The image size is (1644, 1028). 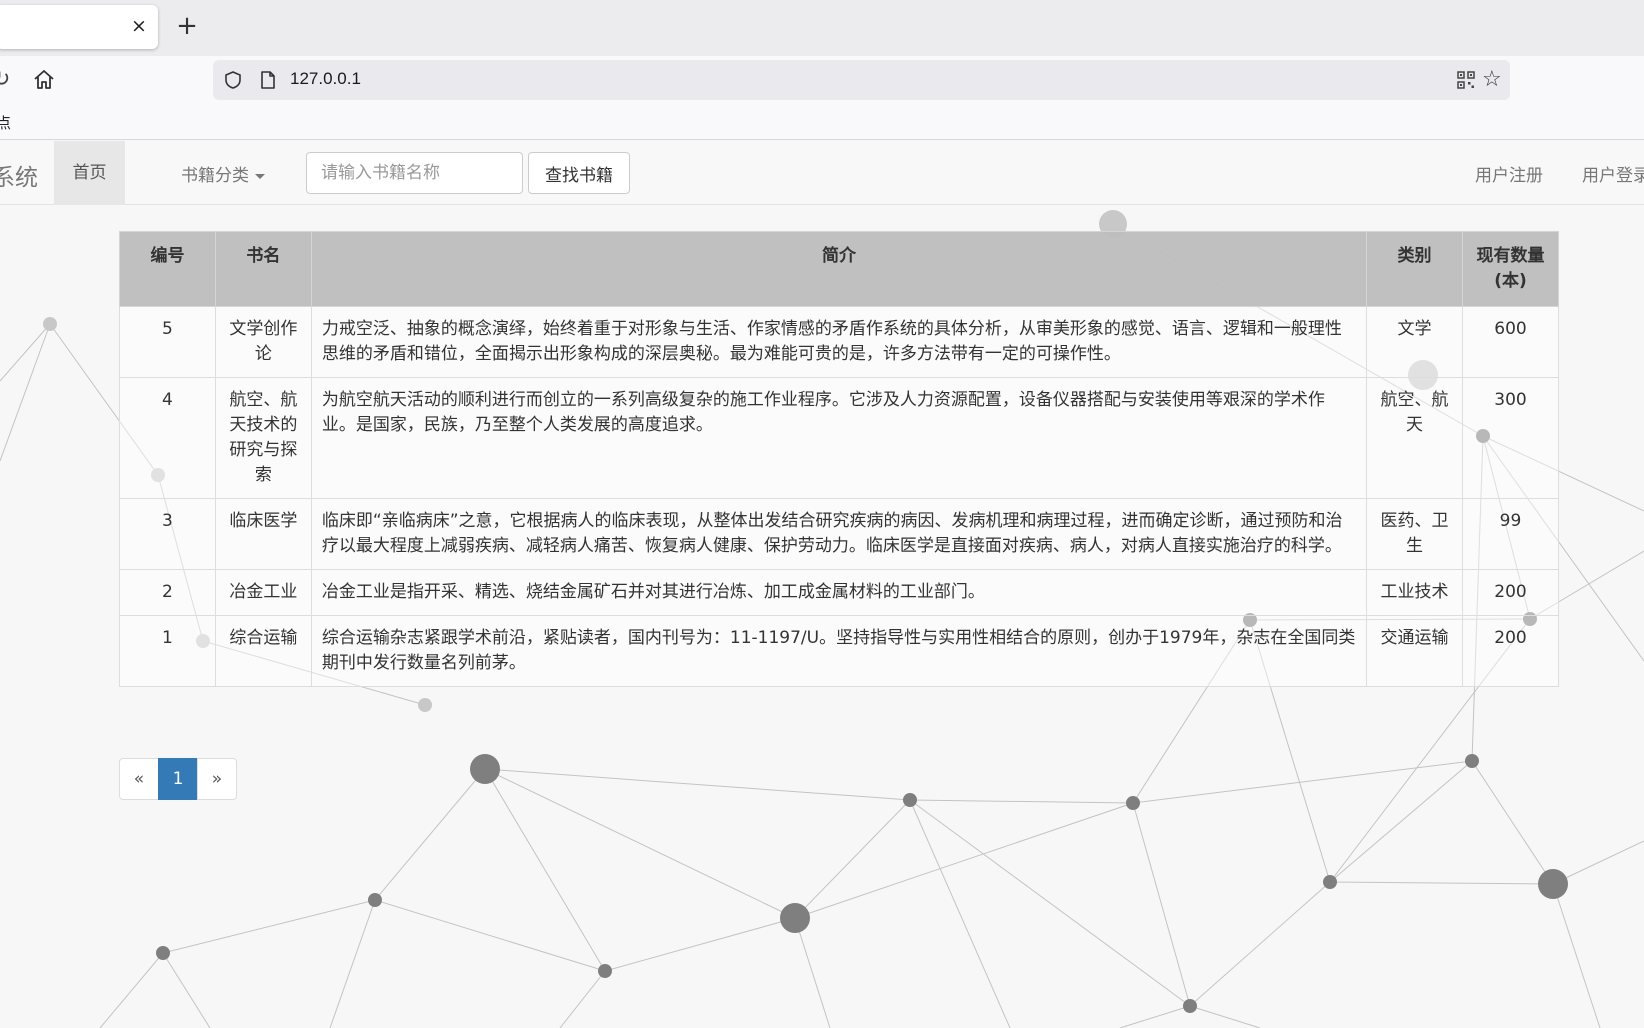 I want to click on cell-quantity: 300, so click(x=1511, y=438).